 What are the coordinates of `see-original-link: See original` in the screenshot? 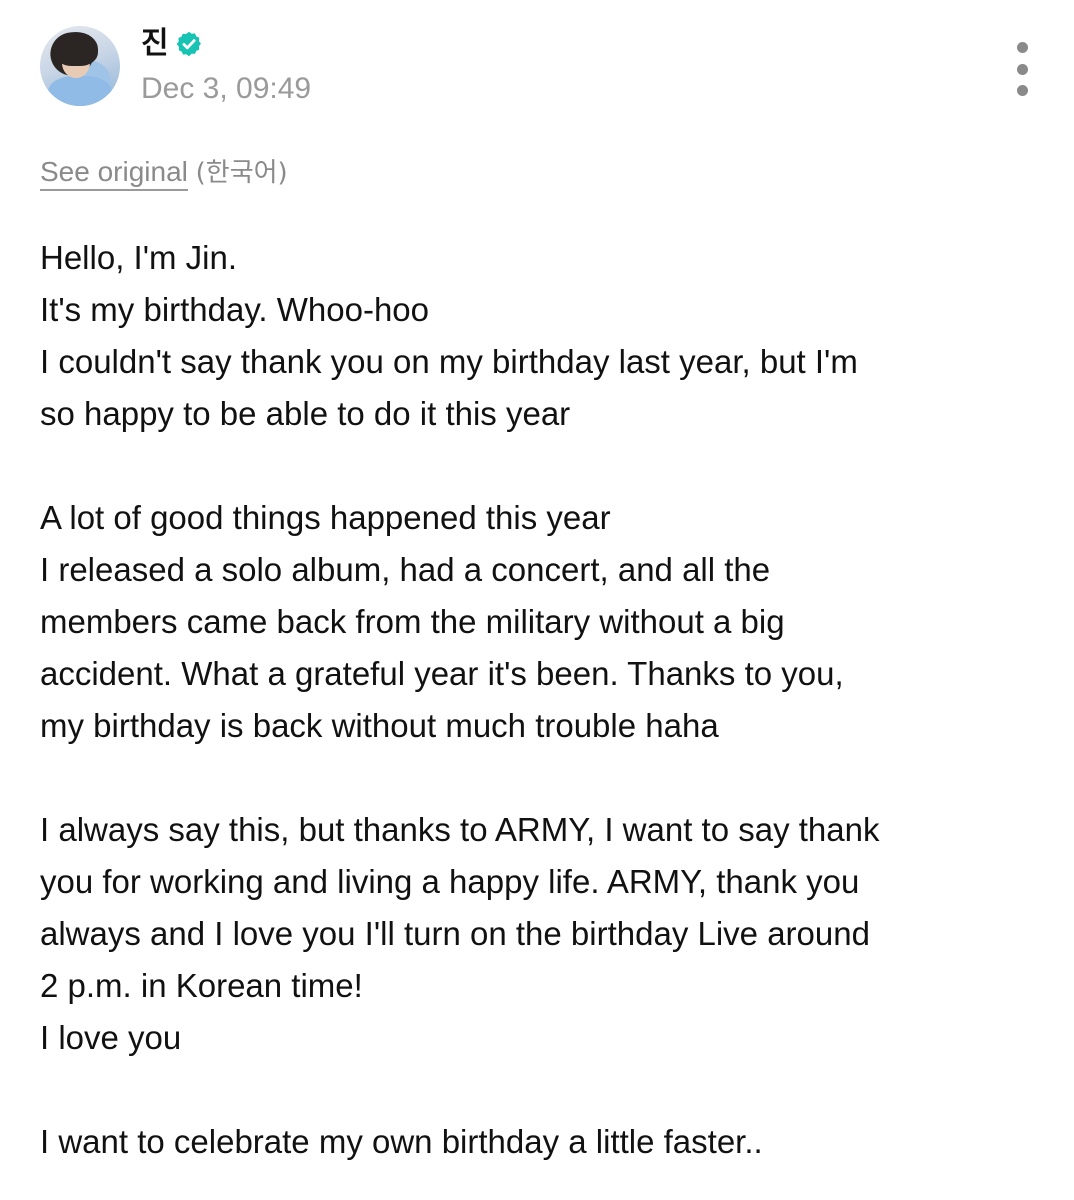 It's located at (114, 173).